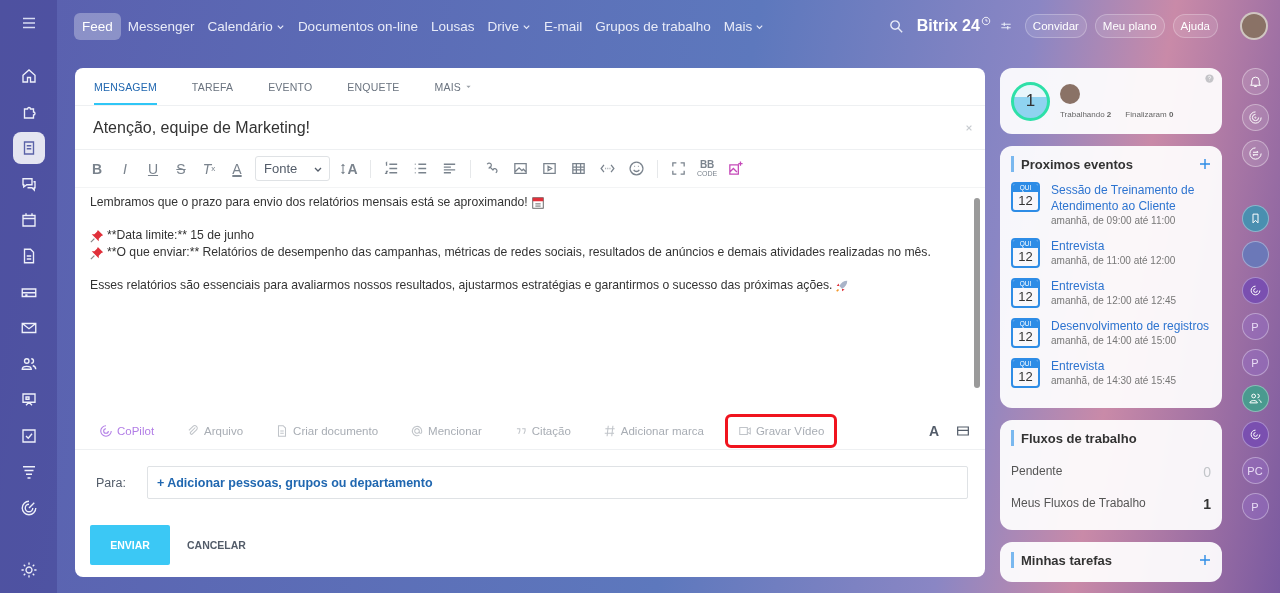  I want to click on image-sparkle-icon, so click(736, 168).